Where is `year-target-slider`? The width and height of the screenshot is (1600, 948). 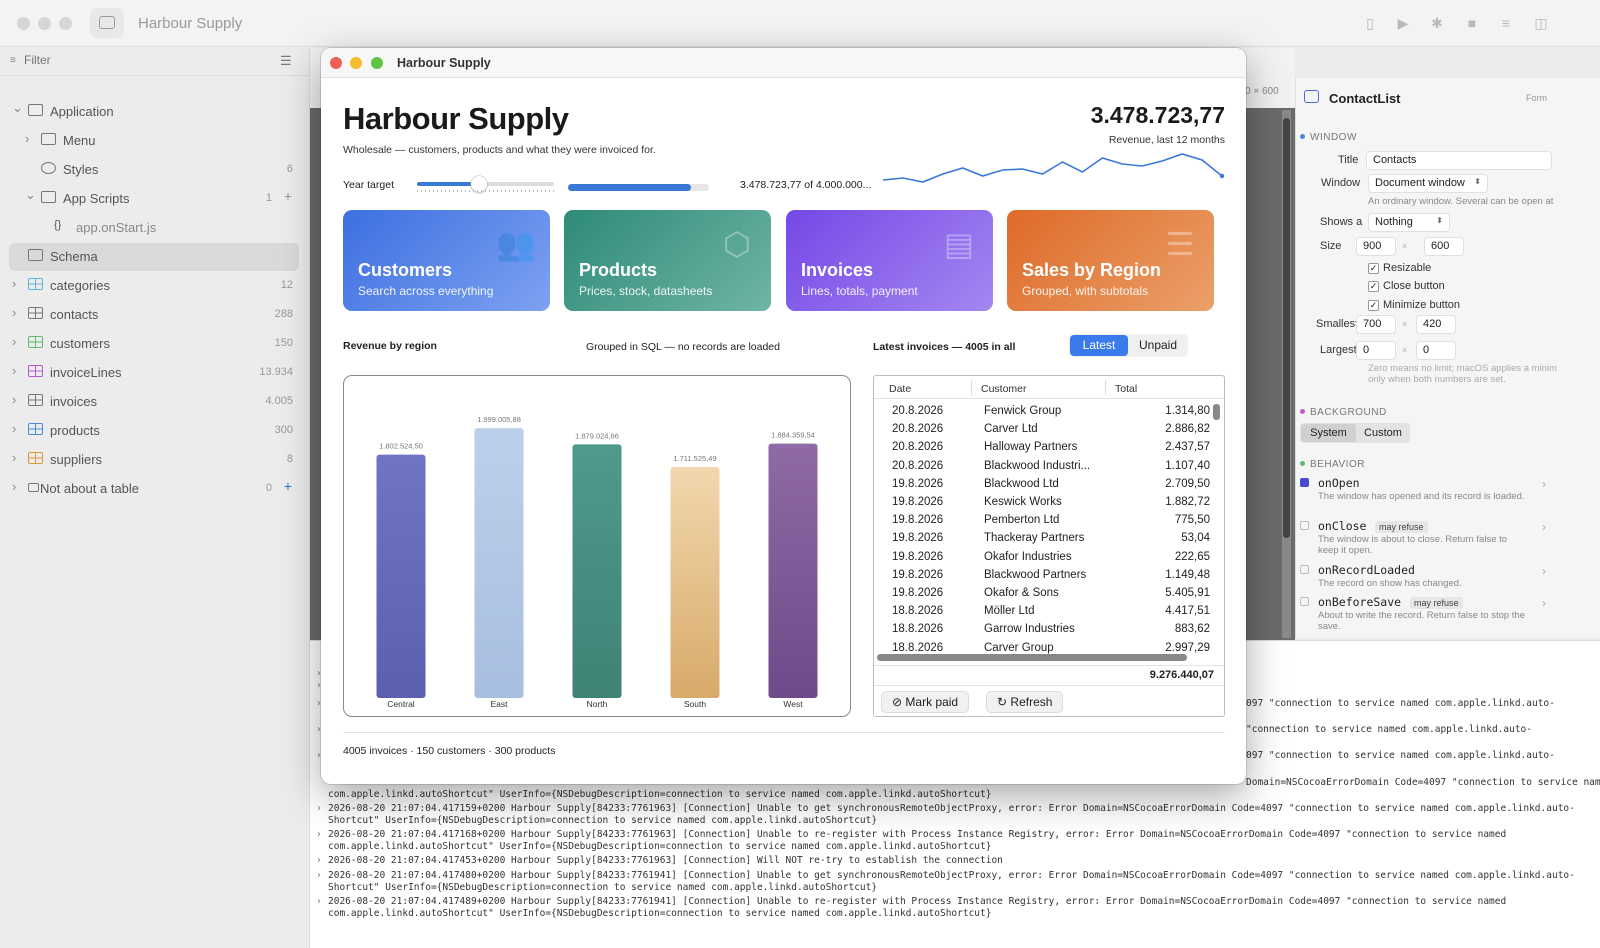
year-target-slider is located at coordinates (485, 184).